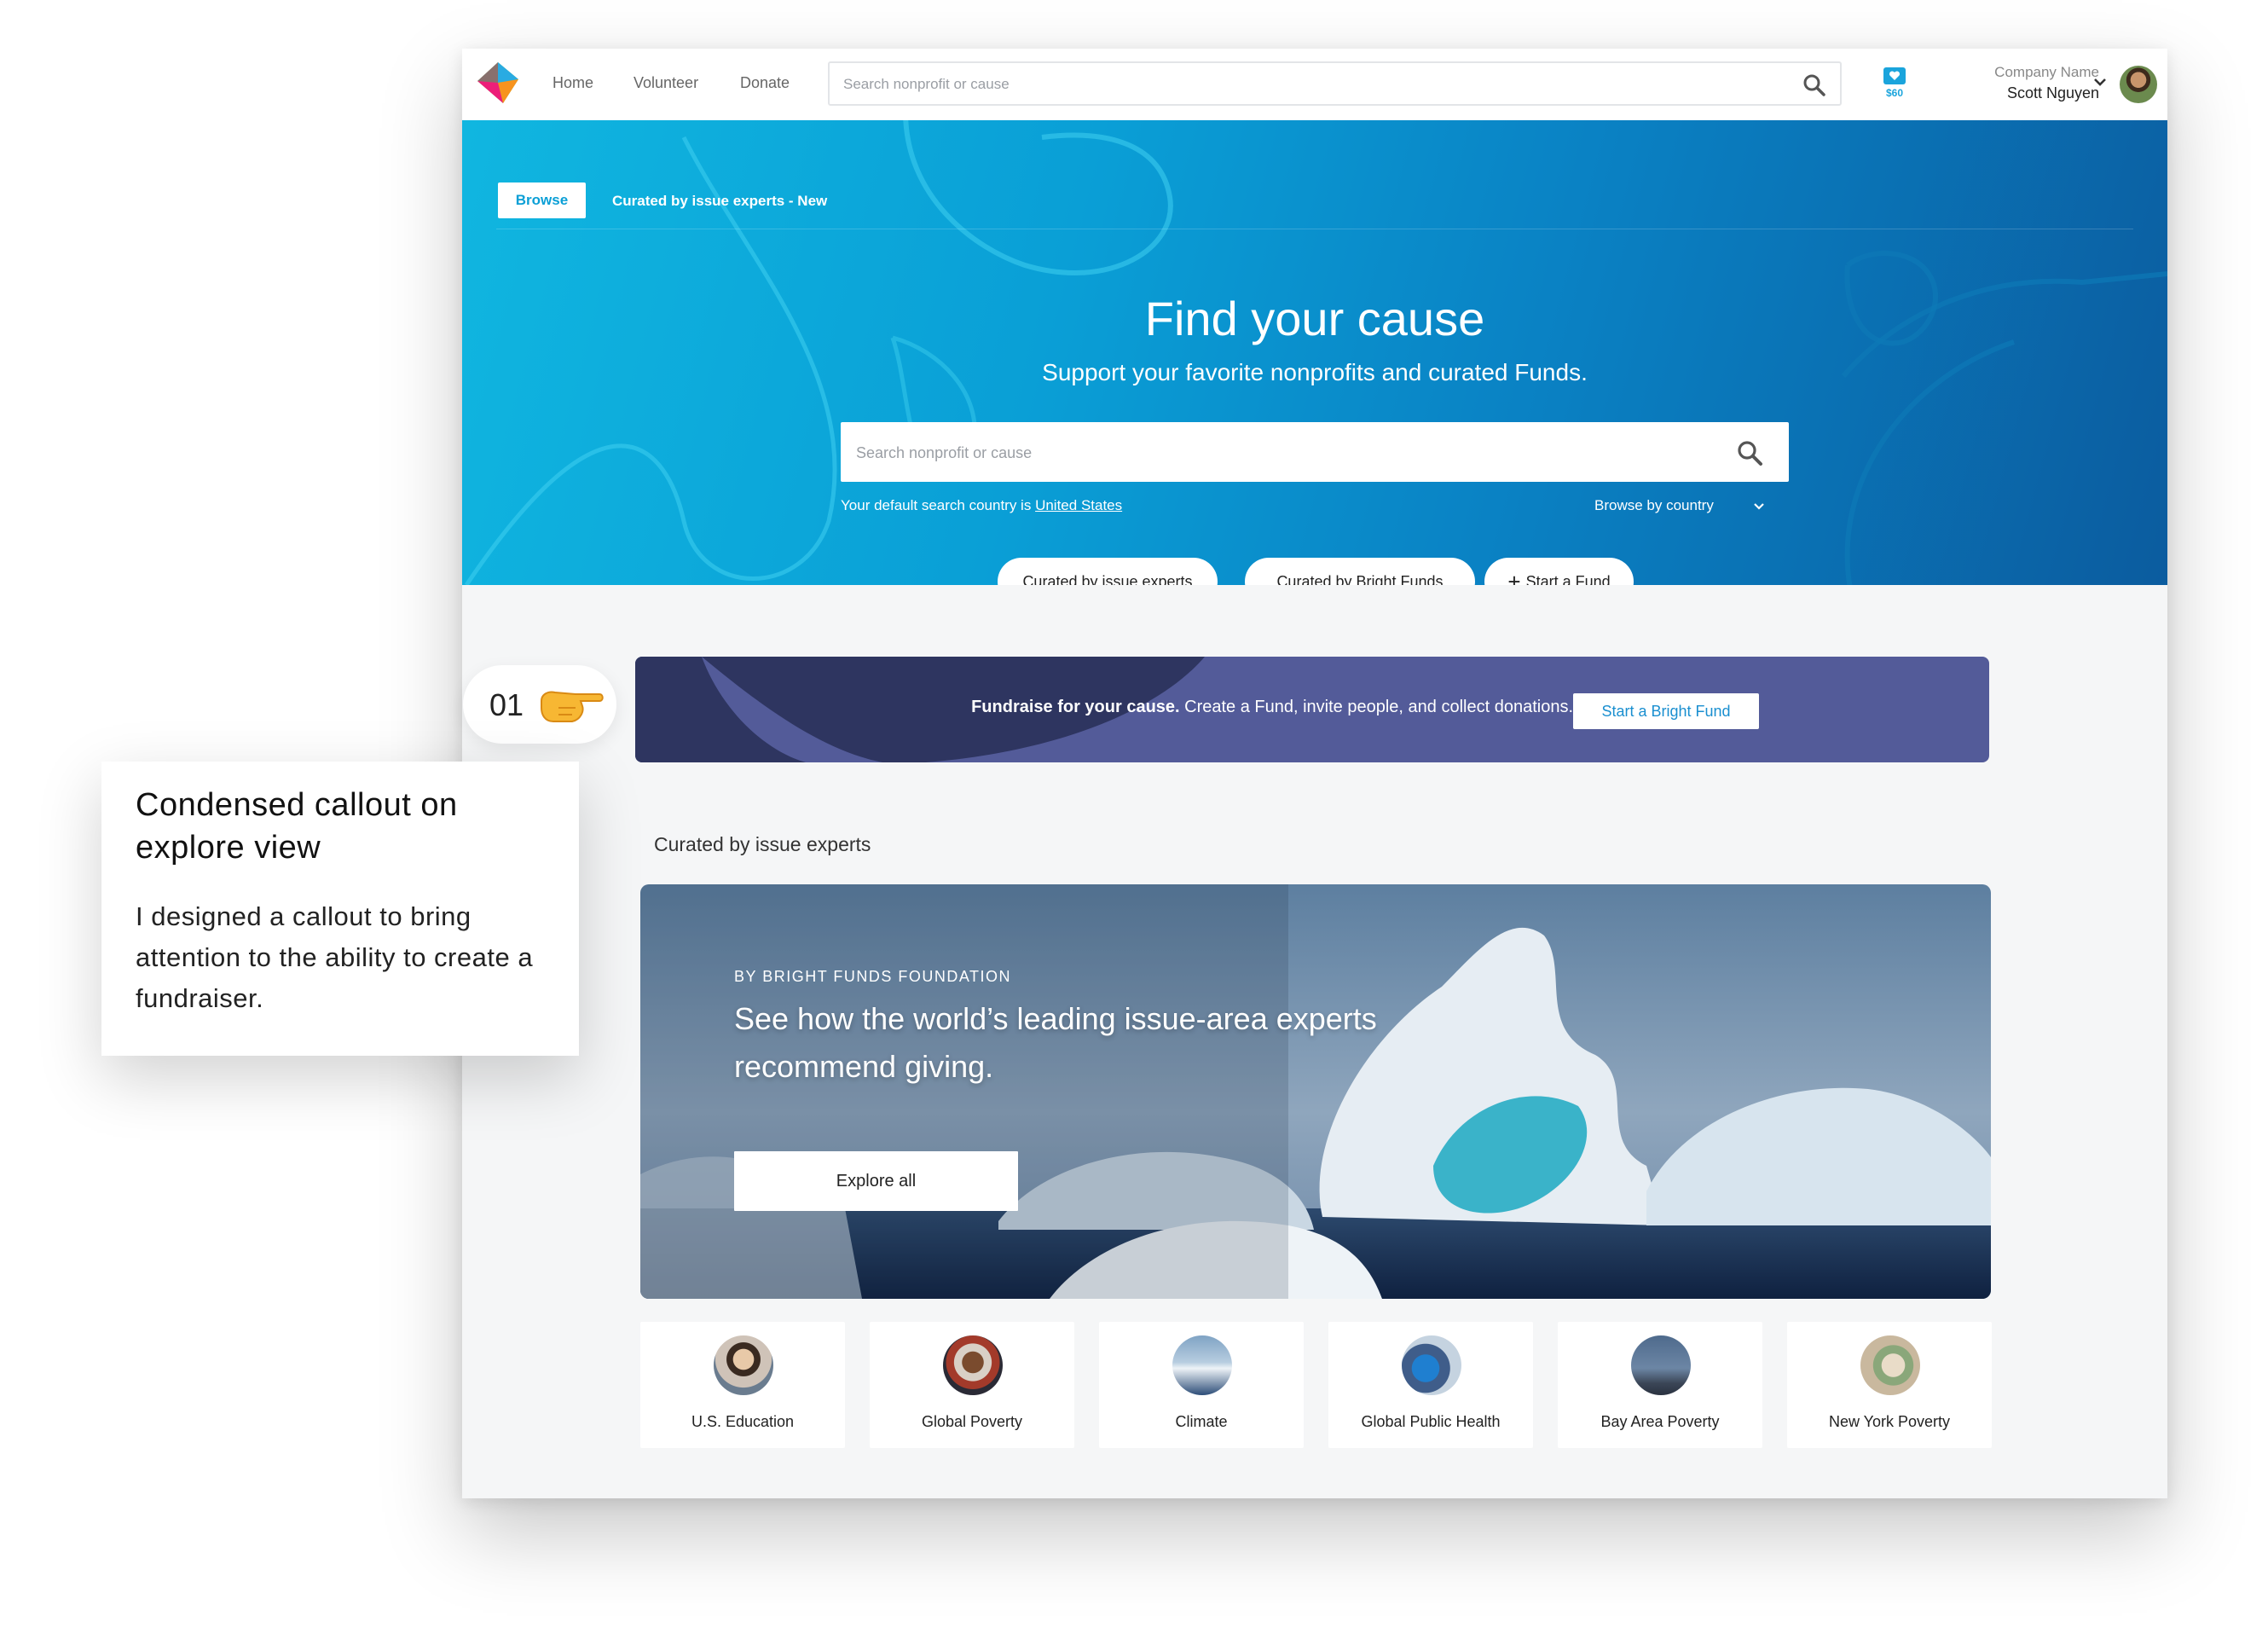 The image size is (2268, 1651). Describe the element at coordinates (1108, 571) in the screenshot. I see `curated-by-issue-experts-button: Curated by issue experts` at that location.